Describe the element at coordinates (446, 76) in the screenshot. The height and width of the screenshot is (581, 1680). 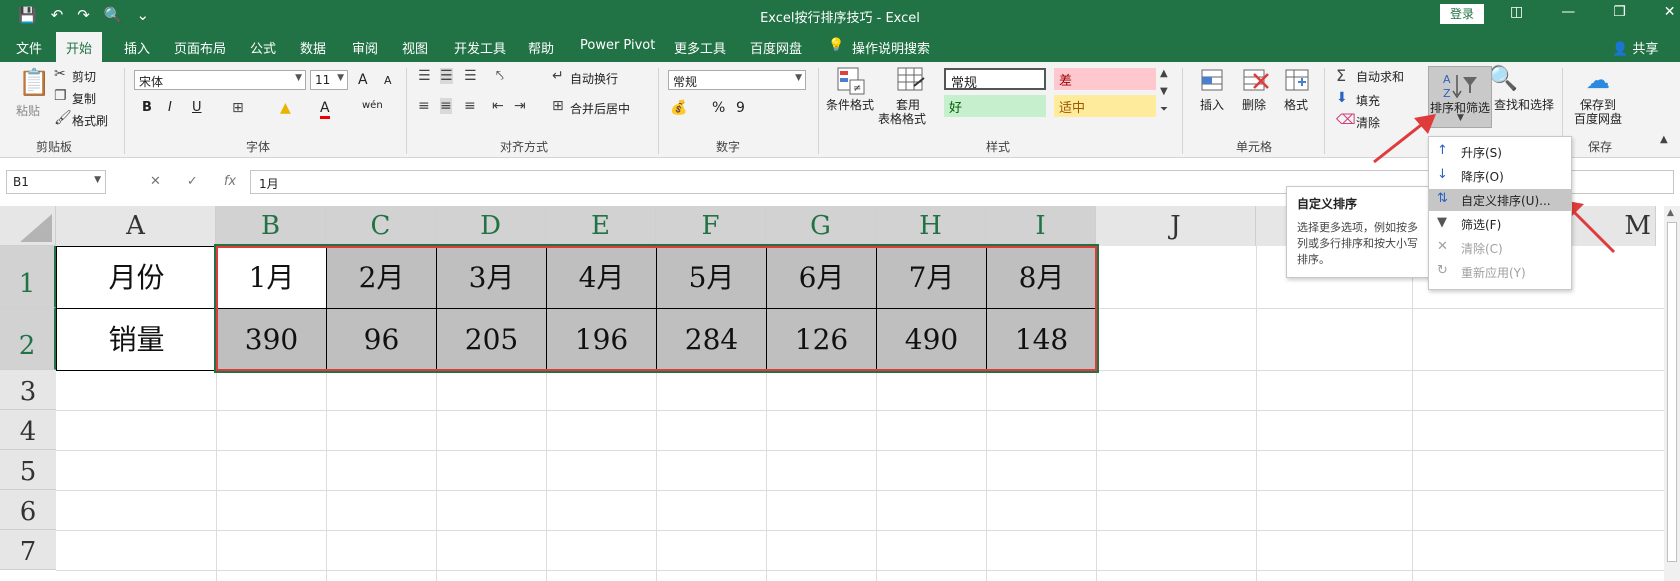
I see `align-middle-icon: ☰` at that location.